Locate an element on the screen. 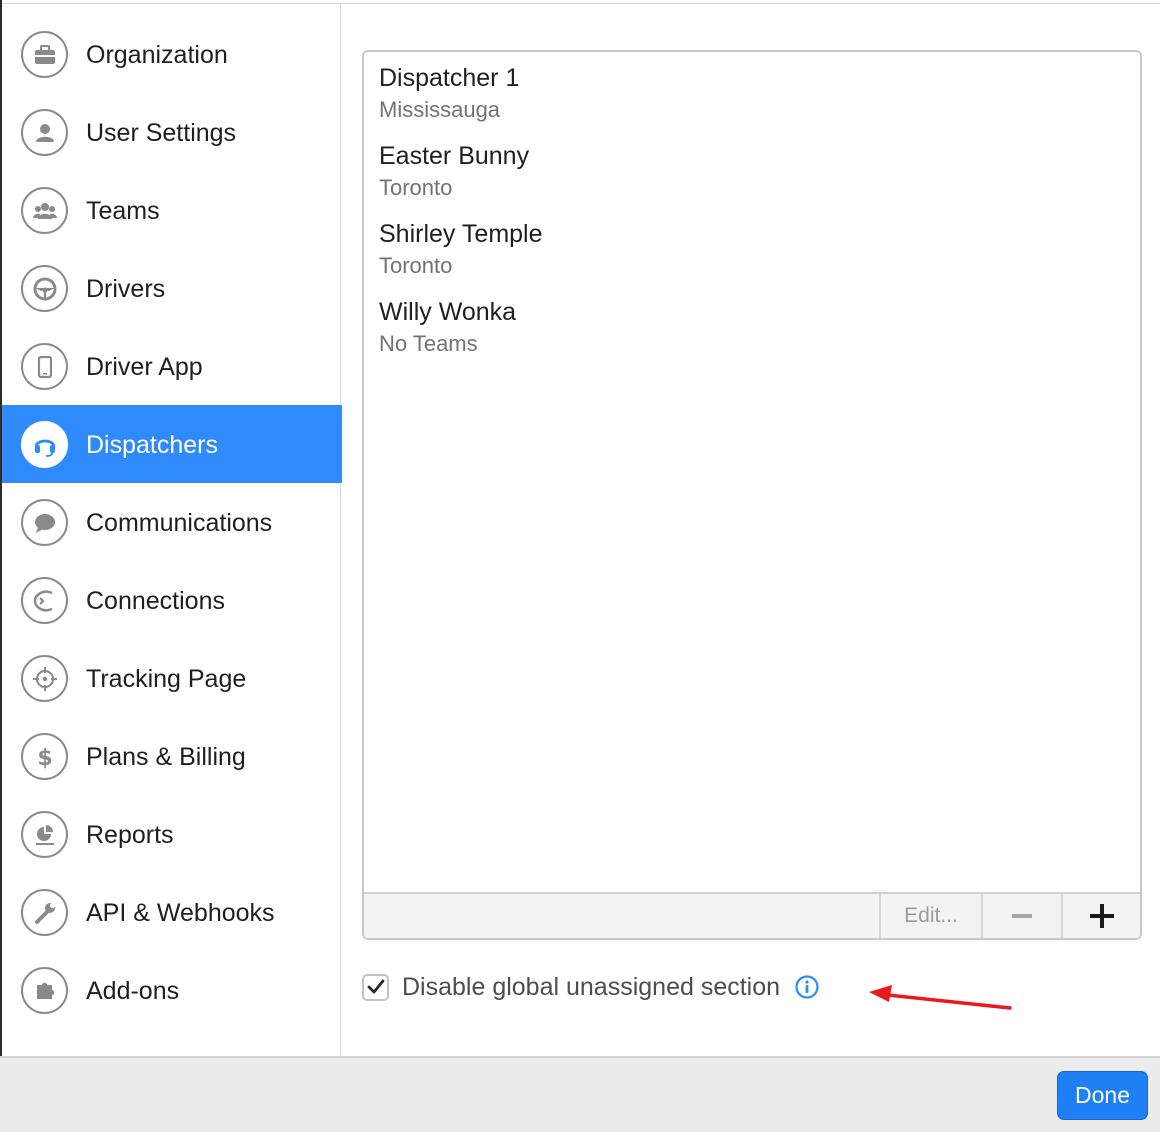  sidebar-item-tracking-page: Tracking Page is located at coordinates (172, 678).